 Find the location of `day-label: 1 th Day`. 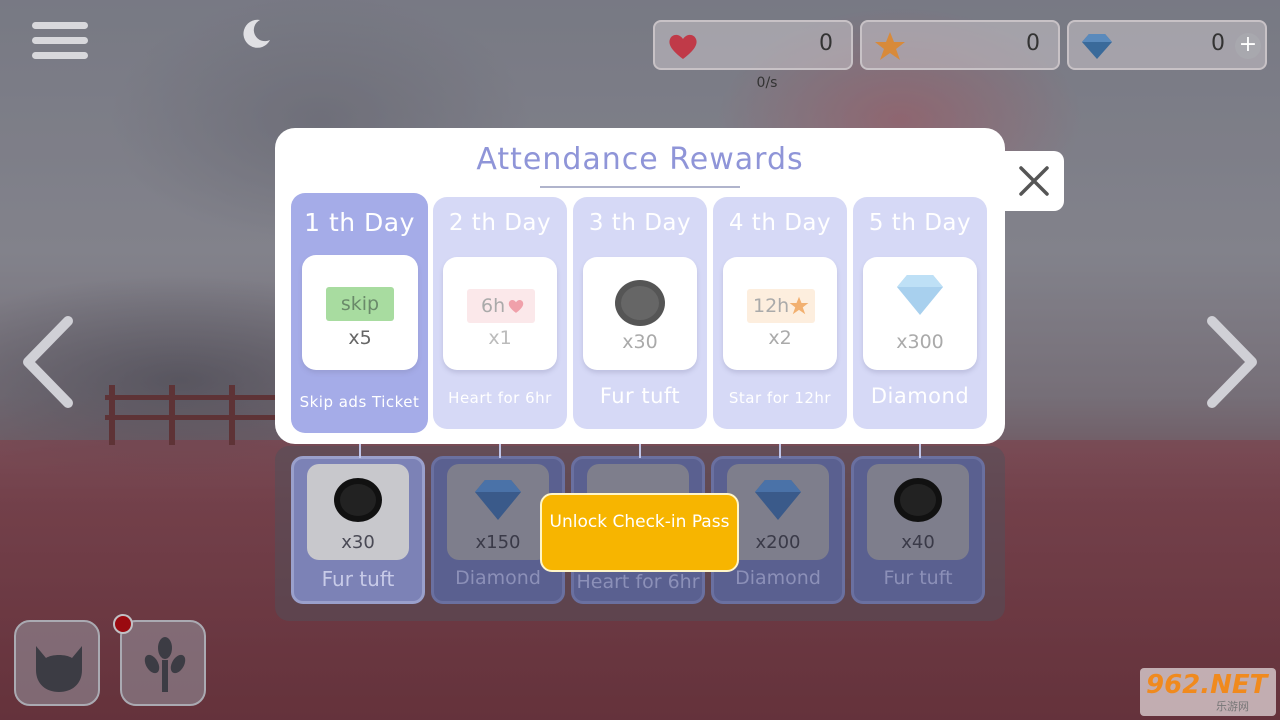

day-label: 1 th Day is located at coordinates (359, 222).